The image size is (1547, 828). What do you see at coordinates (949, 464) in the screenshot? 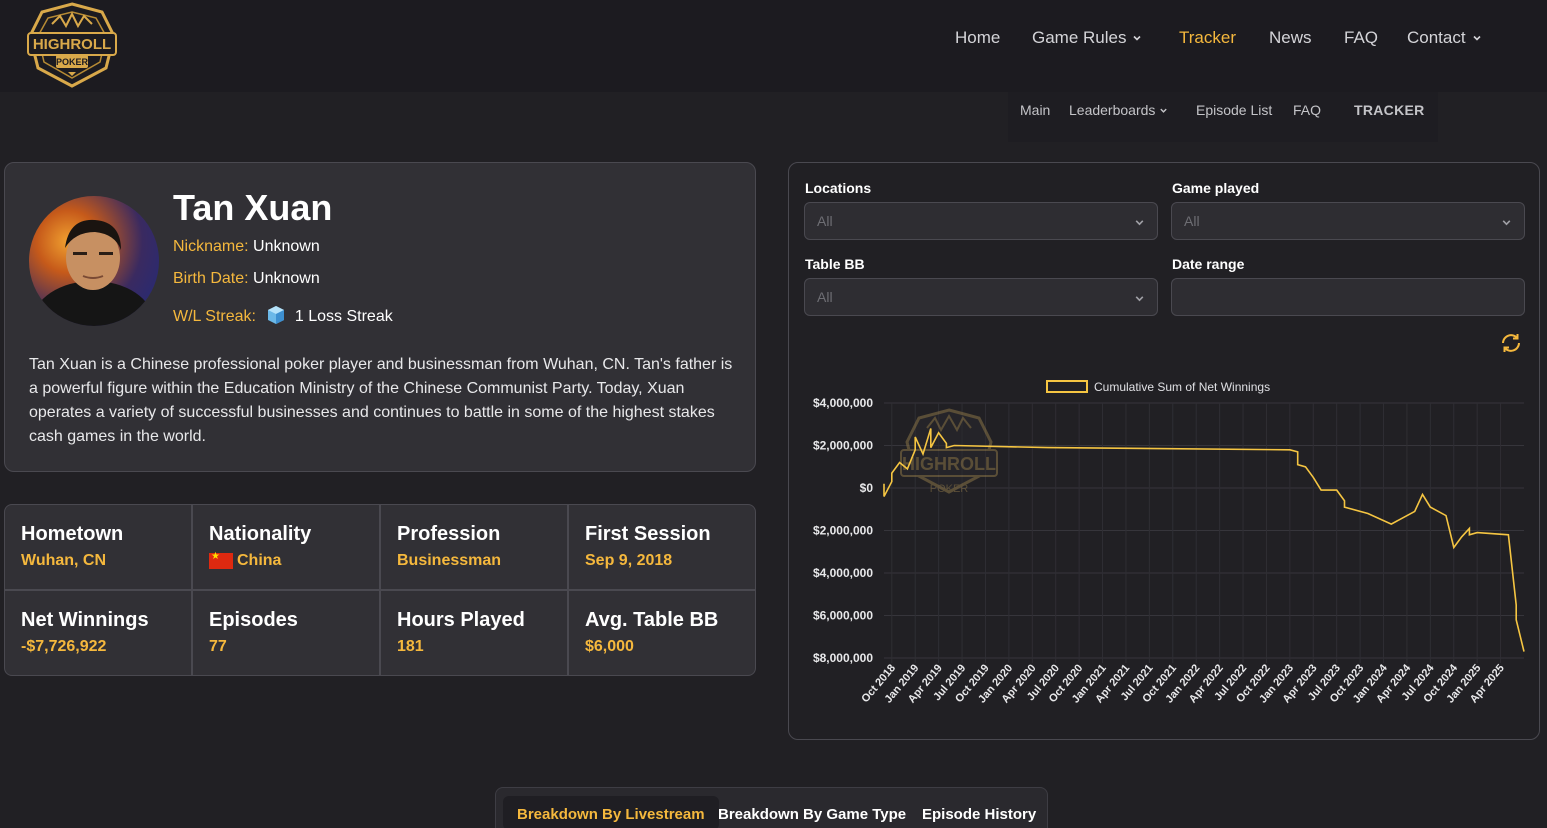
I see `svg-text: HIGHROLL` at bounding box center [949, 464].